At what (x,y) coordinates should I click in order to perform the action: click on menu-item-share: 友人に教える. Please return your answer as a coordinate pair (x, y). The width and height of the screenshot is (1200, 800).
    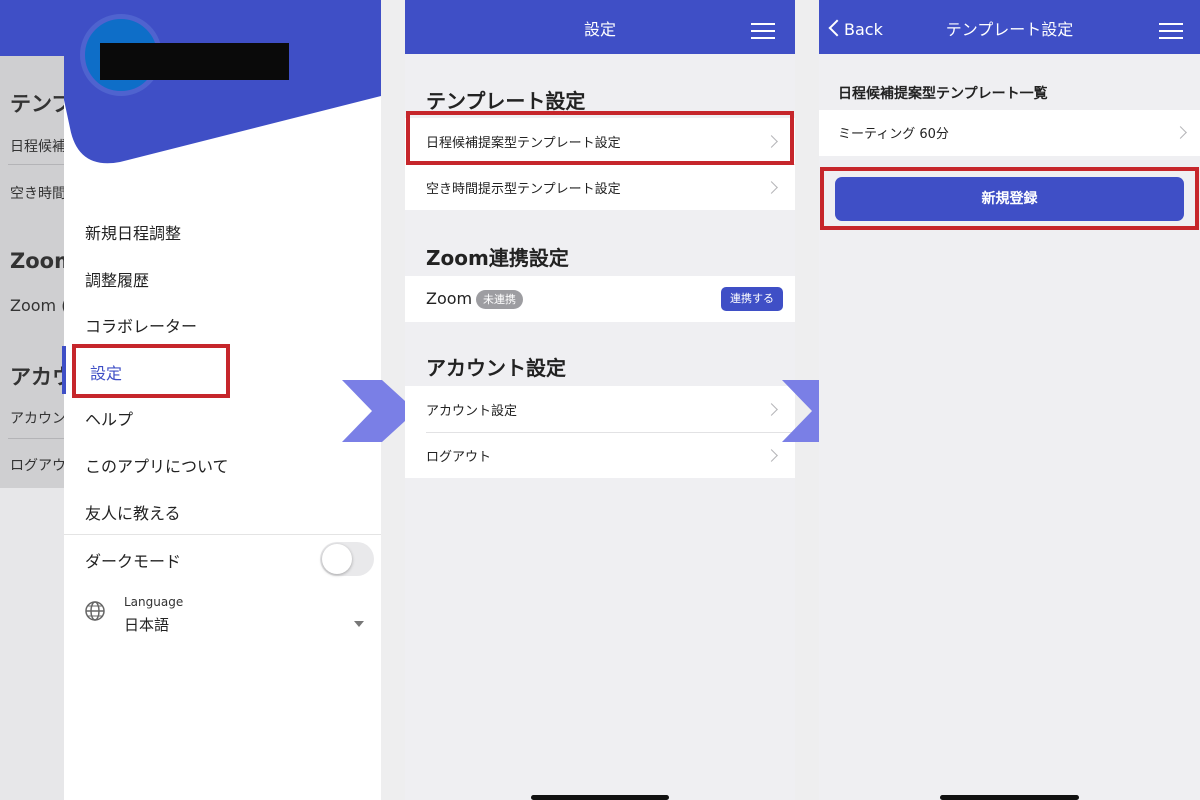
    Looking at the image, I should click on (133, 512).